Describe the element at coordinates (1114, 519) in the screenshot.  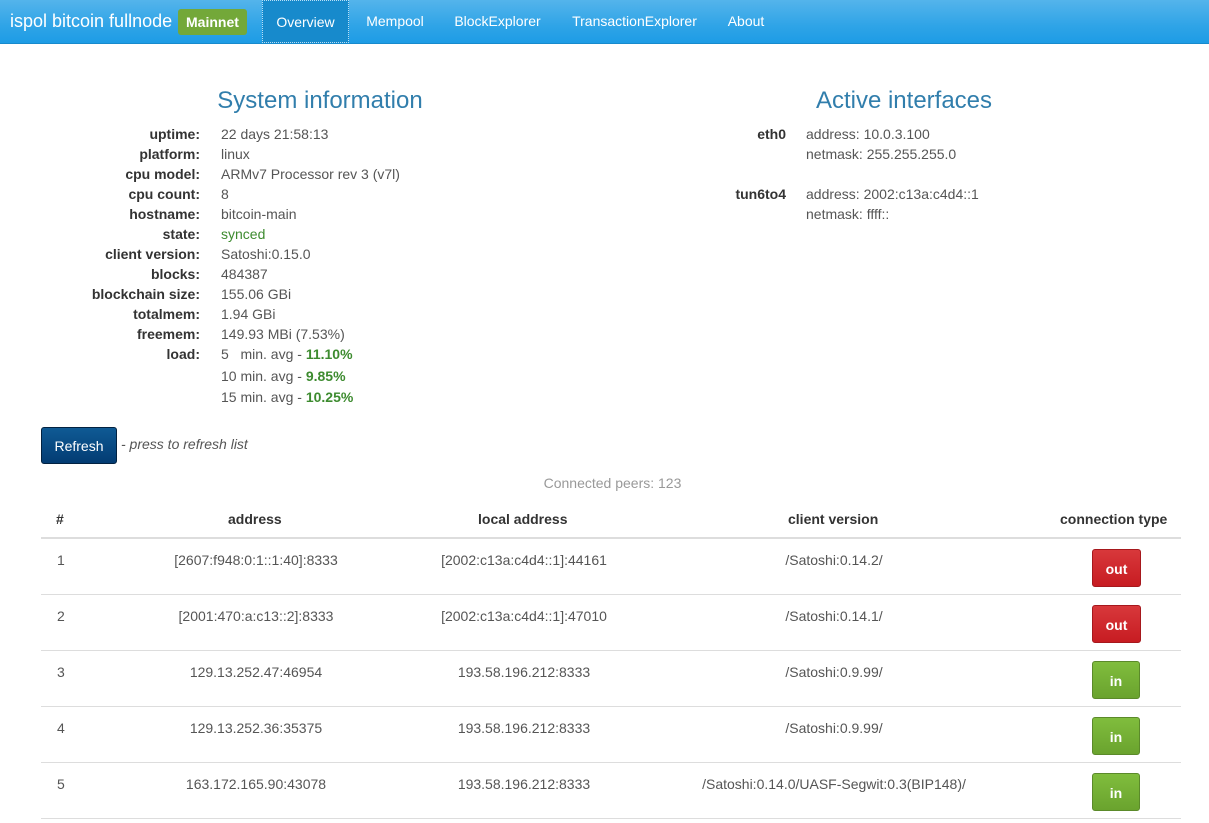
I see `column-header-connection-type: connection type` at that location.